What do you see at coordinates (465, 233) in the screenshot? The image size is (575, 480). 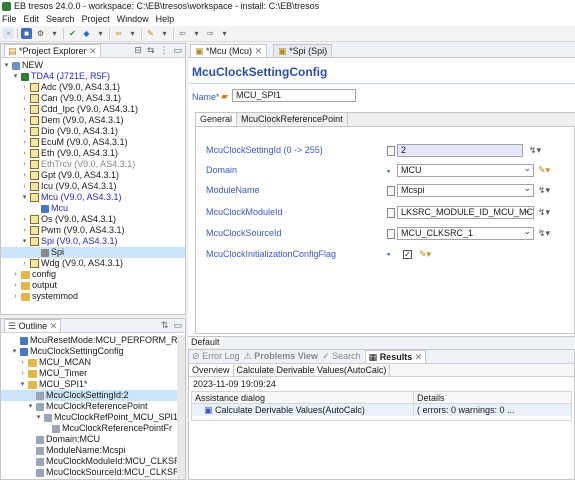 I see `clock-source-id-combo: MCU_CLKSRC_1` at bounding box center [465, 233].